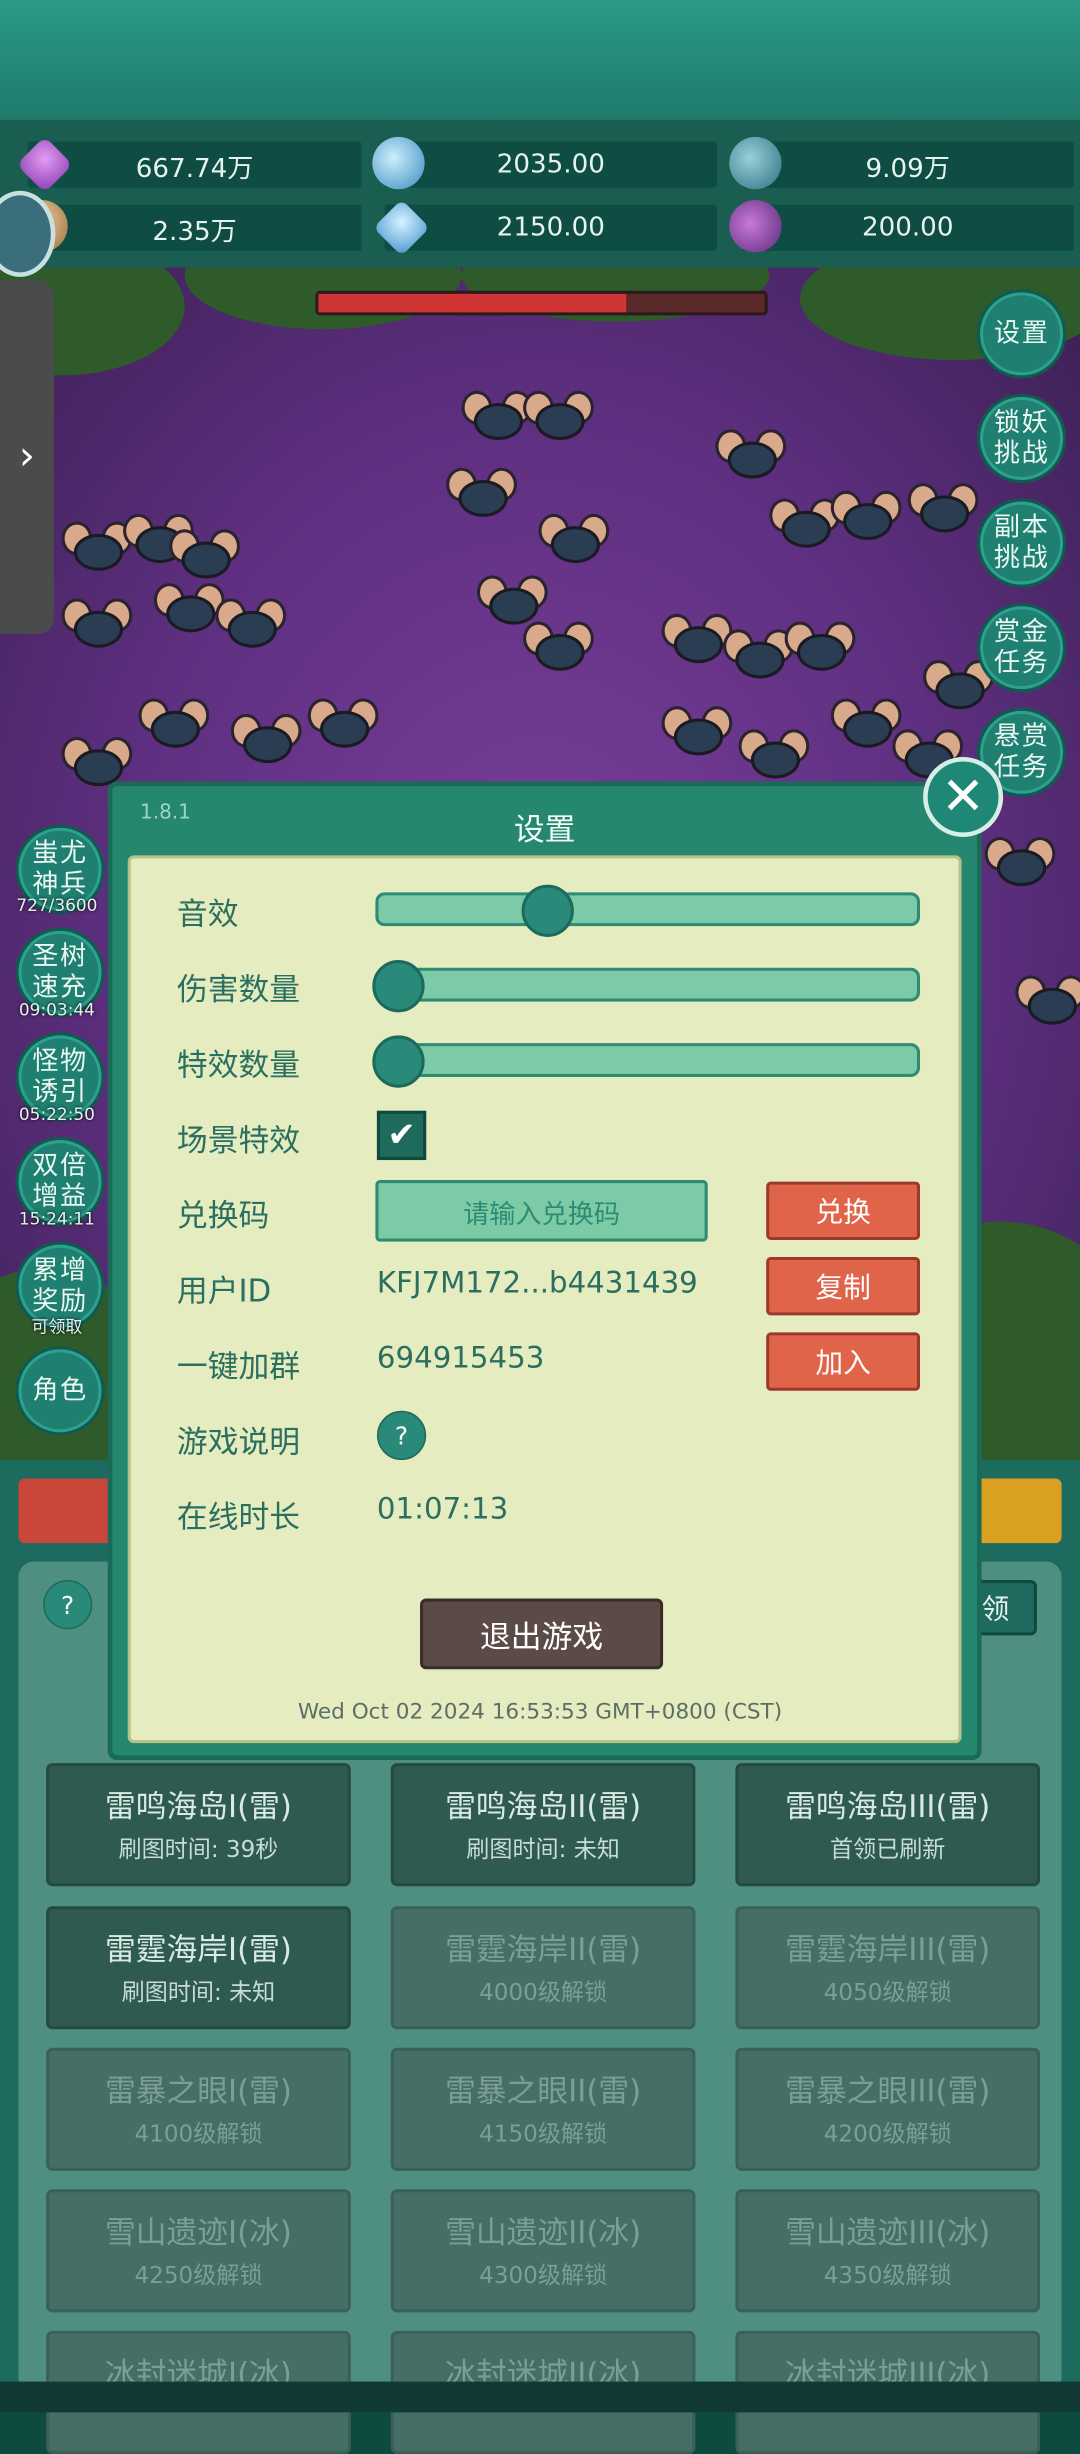 This screenshot has height=2454, width=1080. Describe the element at coordinates (648, 909) in the screenshot. I see `sound-slider` at that location.